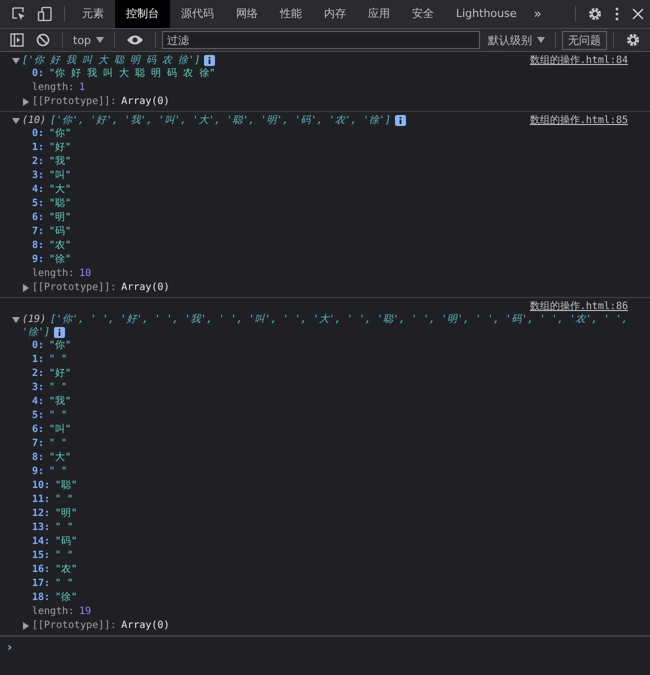 The height and width of the screenshot is (675, 650). What do you see at coordinates (132, 74) in the screenshot?
I see `property-value: "你 好 我 叫 大 聪 明 码 农 徐"` at bounding box center [132, 74].